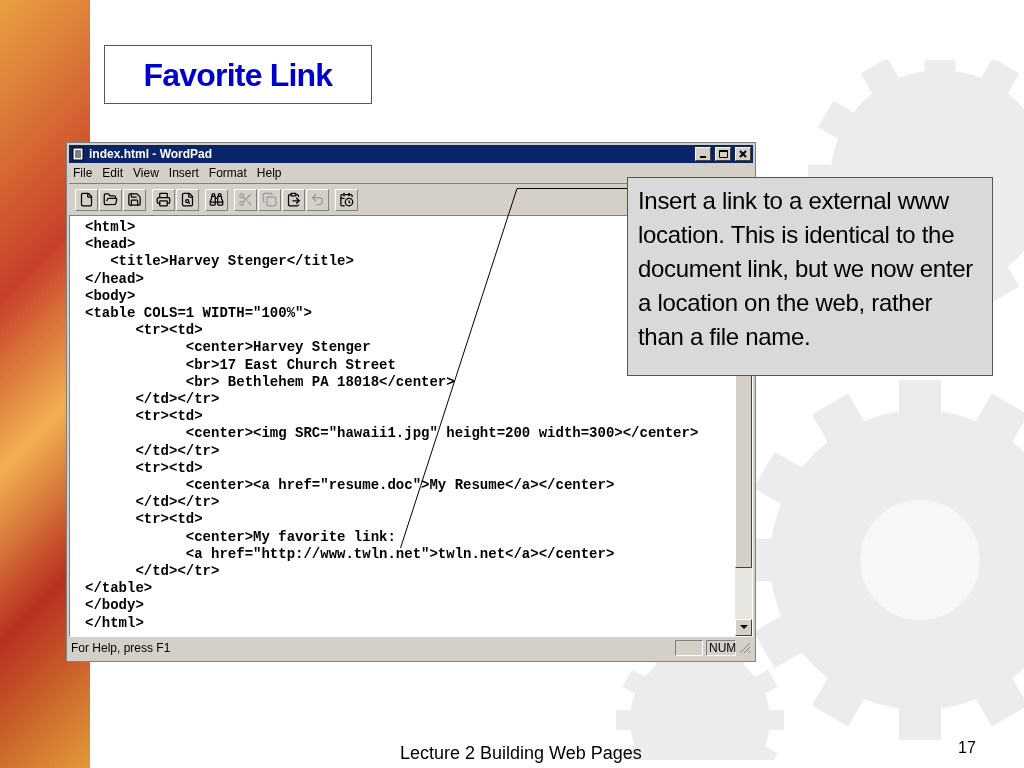  Describe the element at coordinates (277, 348) in the screenshot. I see `code-line: <center>Harvey Stenger` at that location.